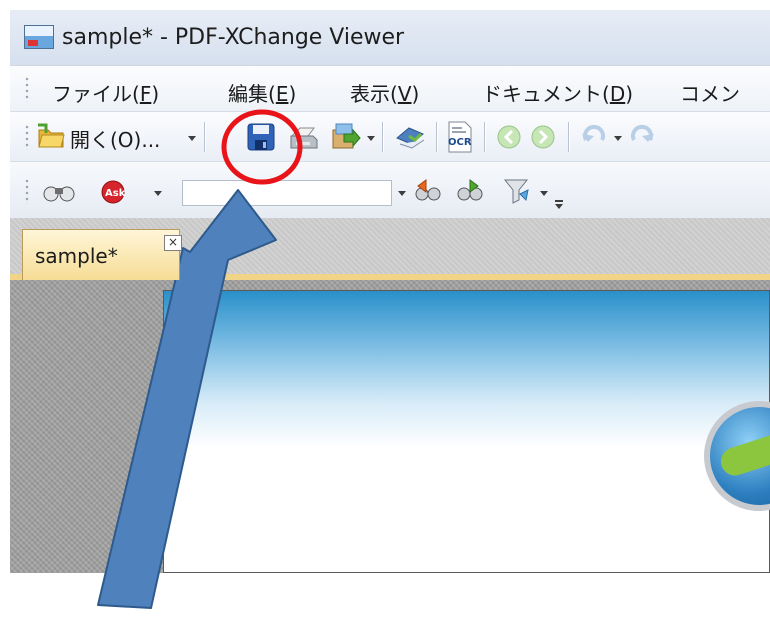 This screenshot has height=622, width=770. I want to click on close-icon: ×, so click(173, 243).